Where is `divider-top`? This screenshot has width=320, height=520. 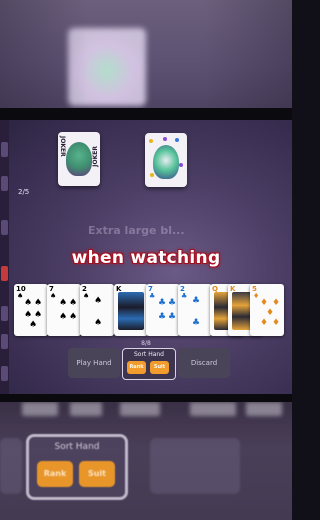 divider-top is located at coordinates (146, 114).